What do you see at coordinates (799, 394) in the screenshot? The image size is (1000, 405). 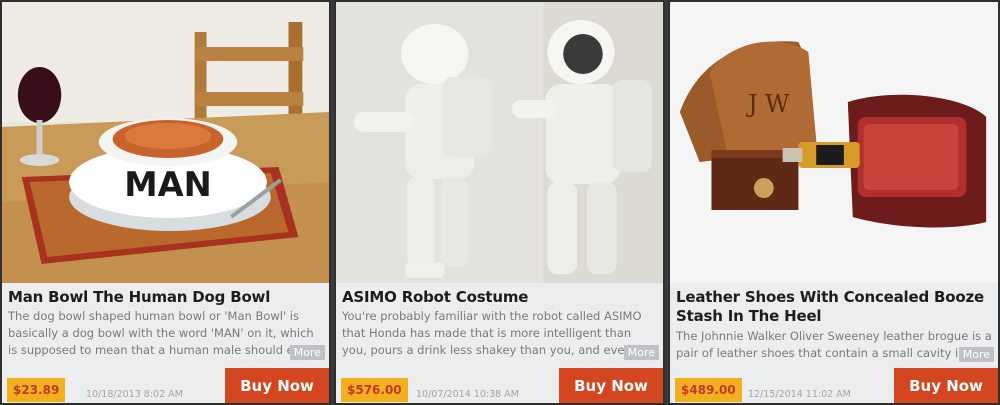 I see `posted-date: 12/15/2014 11:02 AM` at bounding box center [799, 394].